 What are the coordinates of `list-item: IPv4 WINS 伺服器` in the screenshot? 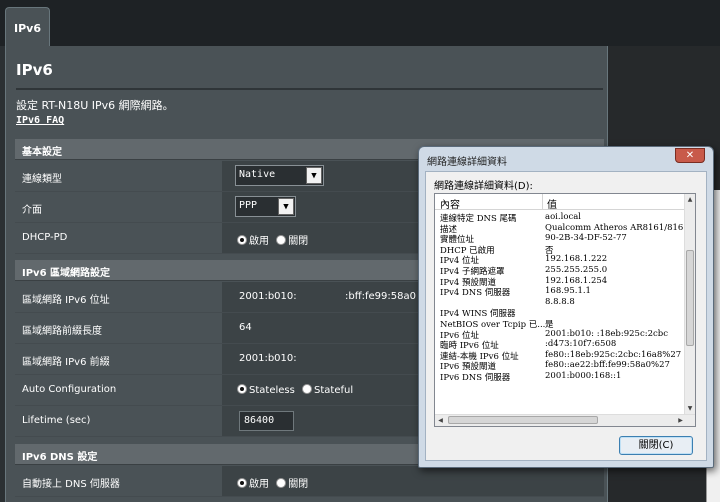 It's located at (560, 313).